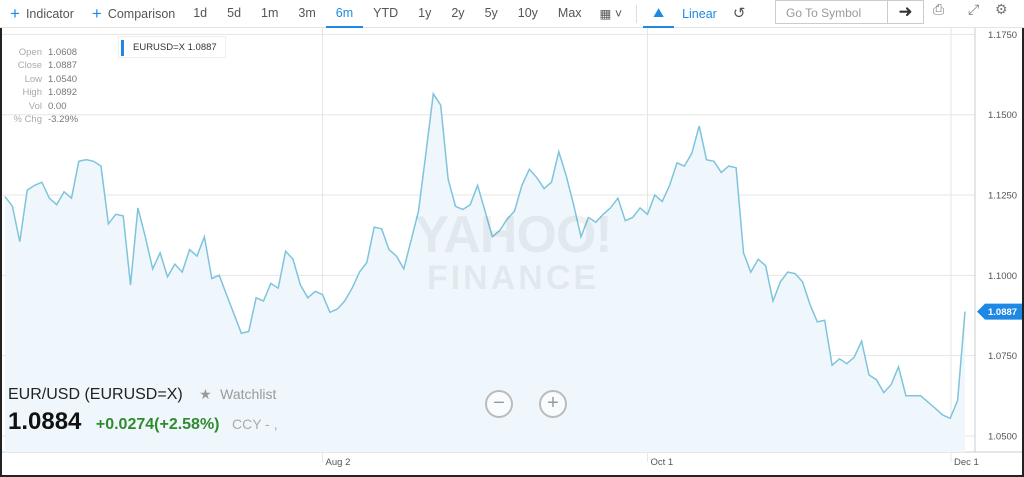 This screenshot has width=1024, height=477. I want to click on price-change: +0.0274(+2.58%), so click(157, 424).